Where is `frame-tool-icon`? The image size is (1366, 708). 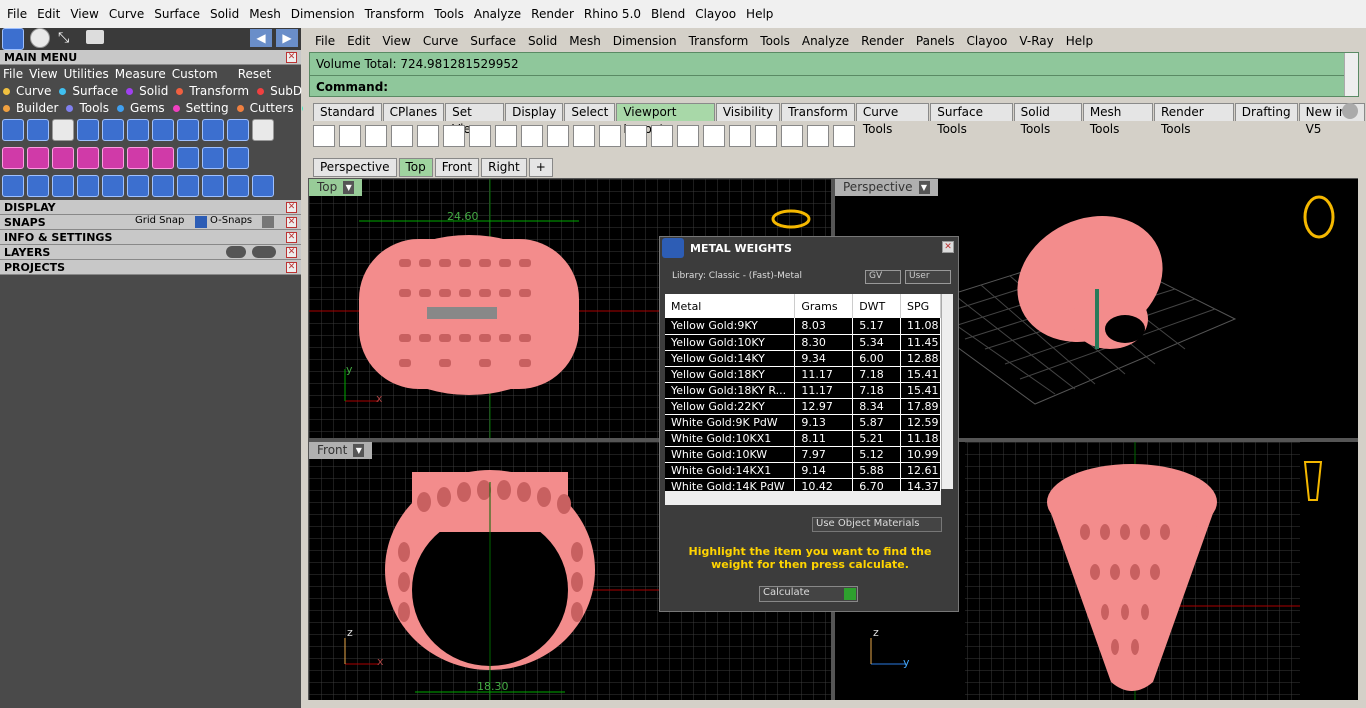
frame-tool-icon is located at coordinates (163, 130).